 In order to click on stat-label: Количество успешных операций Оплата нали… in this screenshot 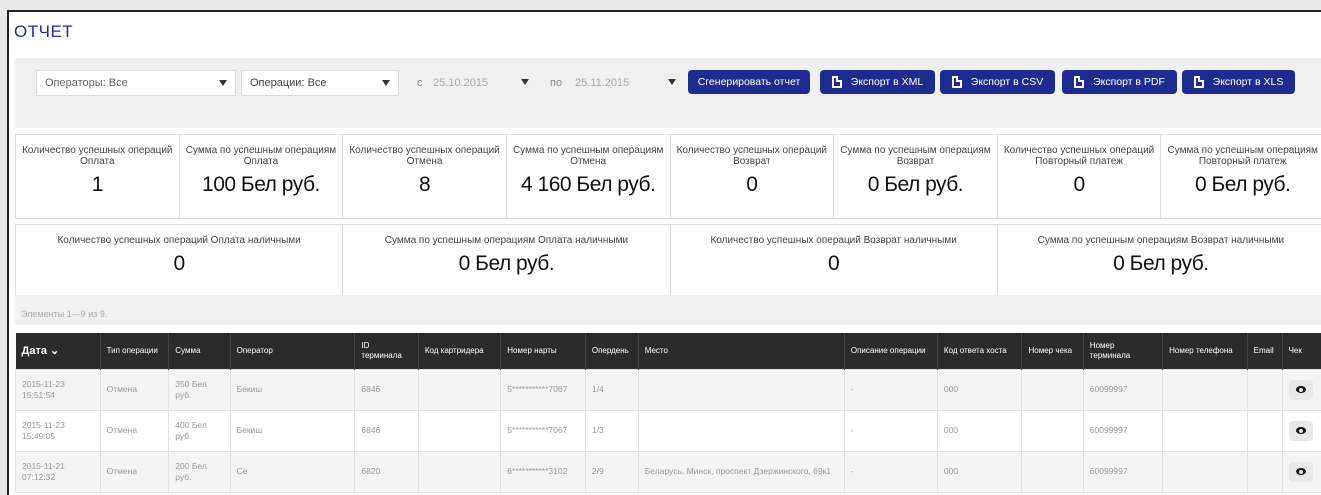, I will do `click(179, 240)`.